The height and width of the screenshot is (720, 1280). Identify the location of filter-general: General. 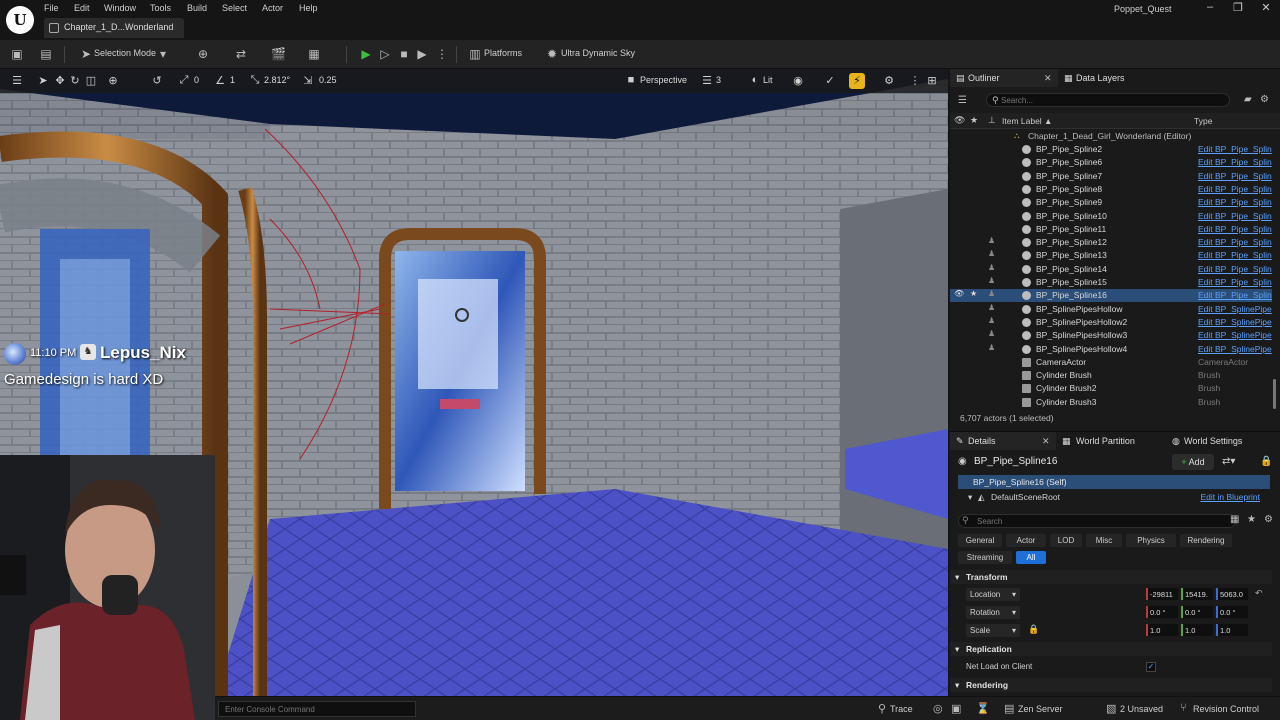
(980, 540).